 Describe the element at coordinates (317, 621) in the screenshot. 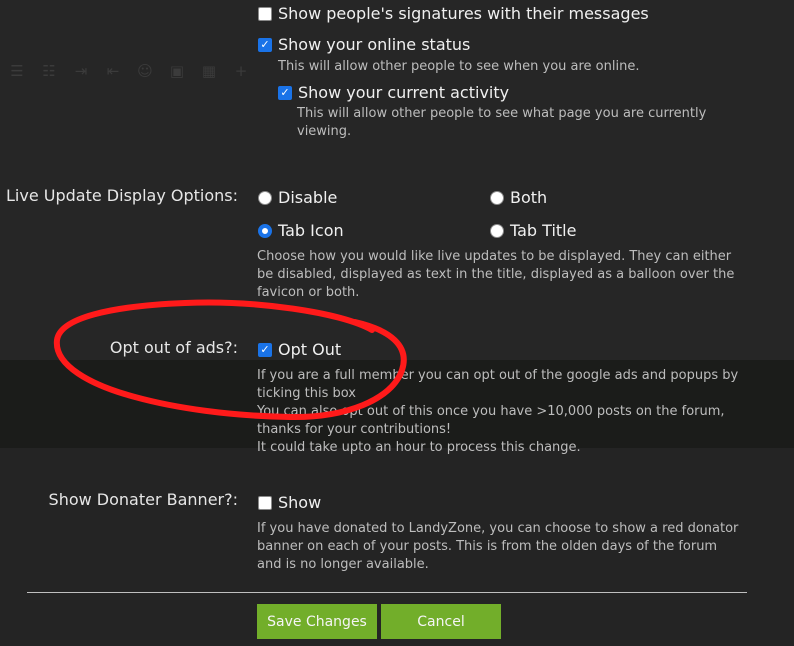

I see `save-changes-button: Save Changes` at that location.